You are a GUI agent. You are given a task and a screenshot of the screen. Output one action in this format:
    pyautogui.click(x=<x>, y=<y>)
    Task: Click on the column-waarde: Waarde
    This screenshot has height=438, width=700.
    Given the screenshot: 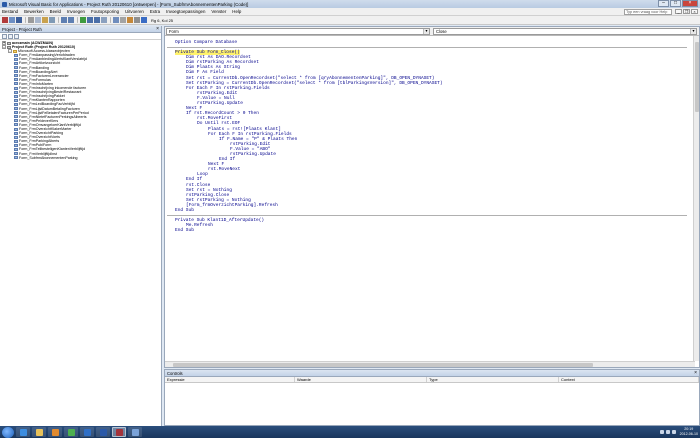 What is the action you would take?
    pyautogui.click(x=361, y=379)
    